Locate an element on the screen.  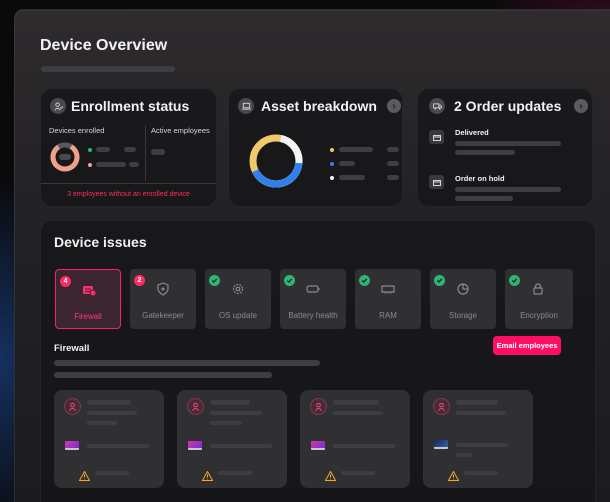
order-item-on-hold: Order on hold is located at coordinates (506, 185).